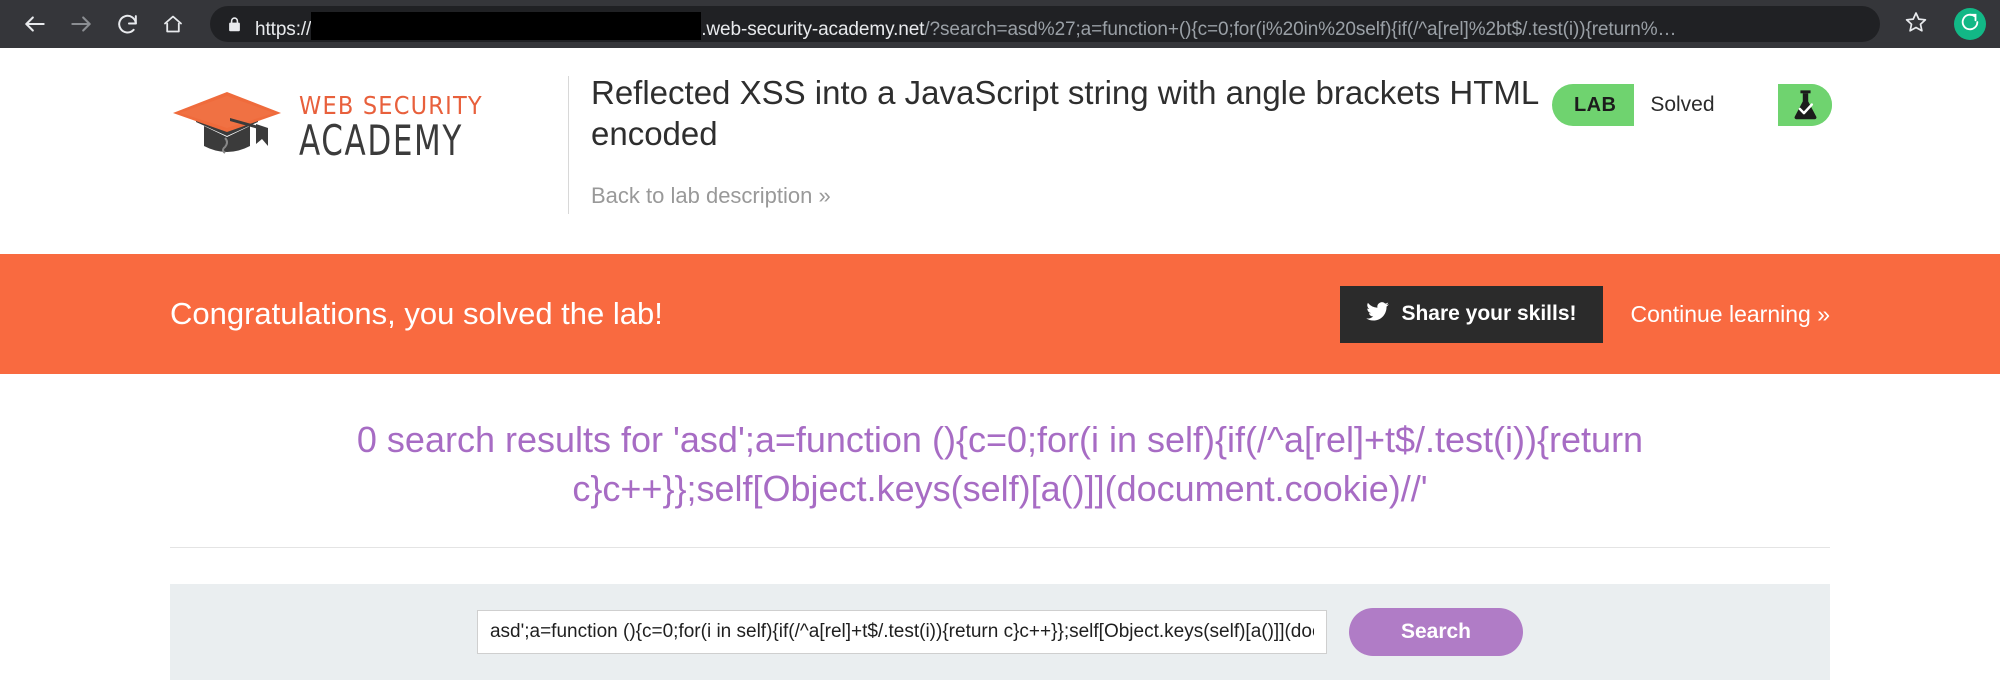 This screenshot has width=2000, height=687. What do you see at coordinates (1378, 314) in the screenshot?
I see `twitter-icon` at bounding box center [1378, 314].